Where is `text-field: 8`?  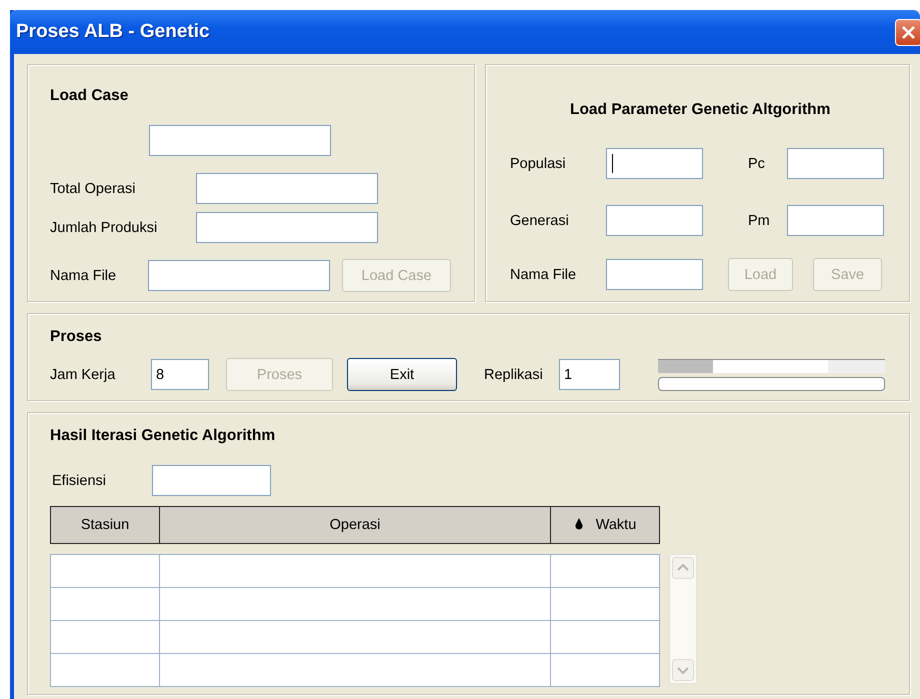 text-field: 8 is located at coordinates (180, 374).